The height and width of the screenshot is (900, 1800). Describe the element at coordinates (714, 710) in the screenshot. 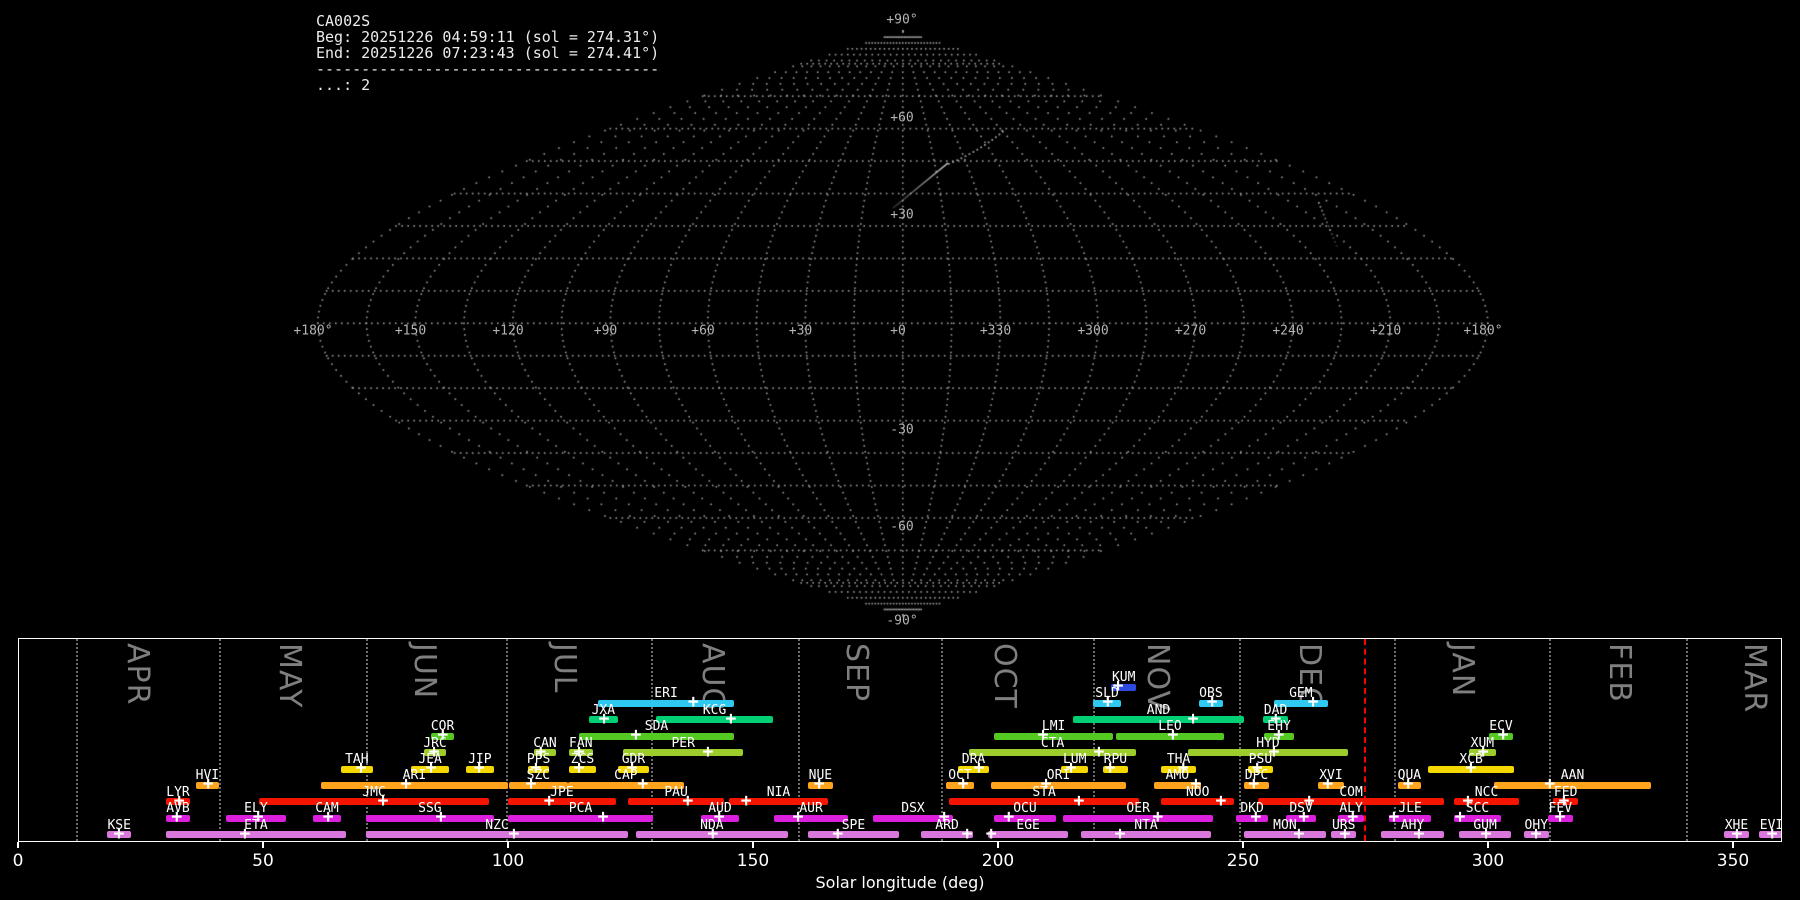

I see `shower-label: KCG` at that location.